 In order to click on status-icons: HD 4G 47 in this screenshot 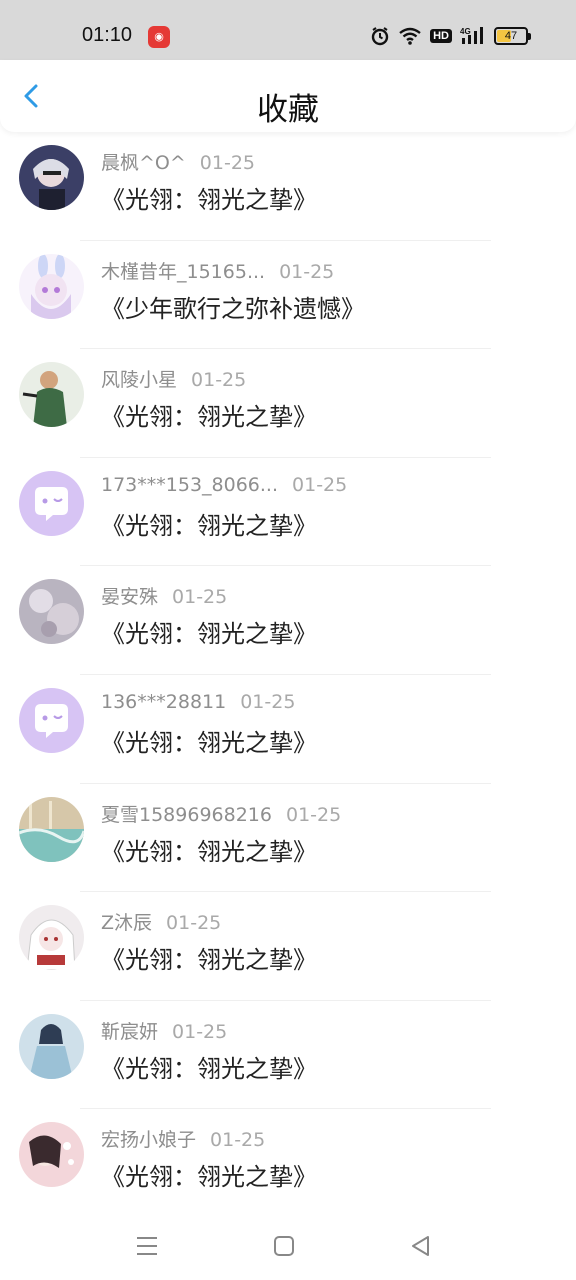, I will do `click(450, 36)`.